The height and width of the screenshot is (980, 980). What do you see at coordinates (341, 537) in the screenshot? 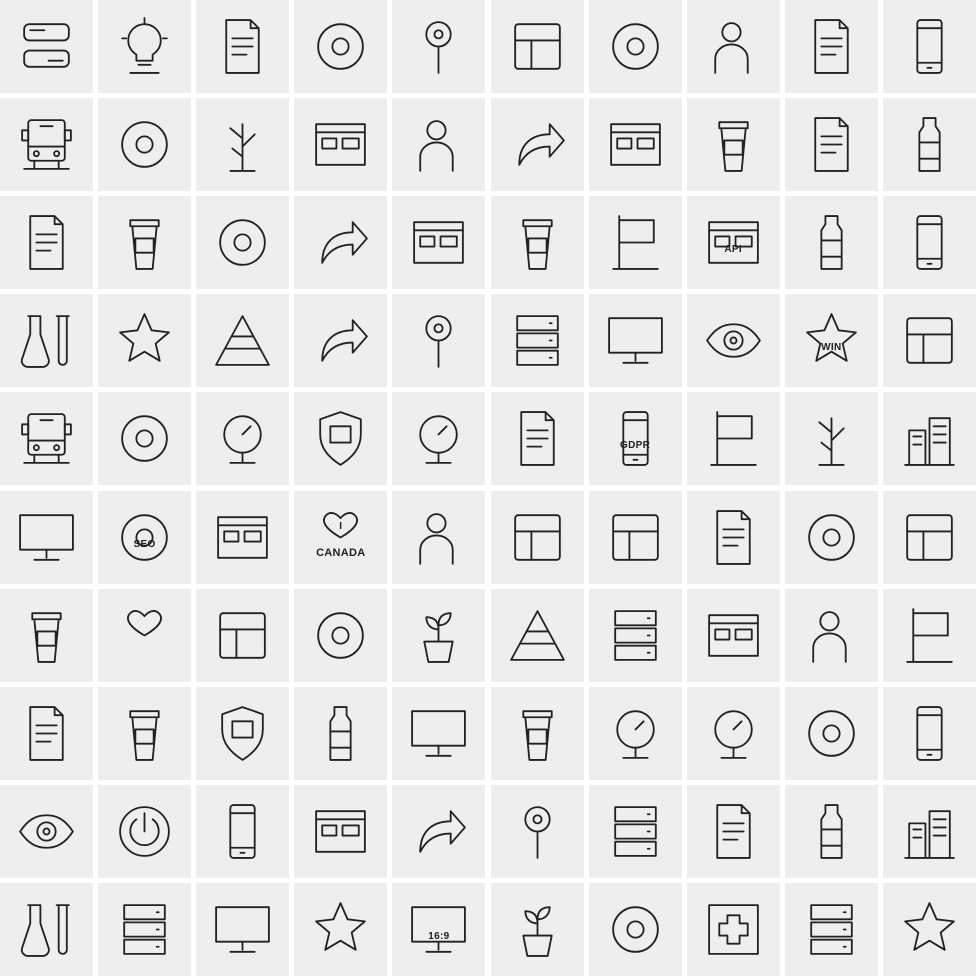
I see `icon-cell: I CANADA` at bounding box center [341, 537].